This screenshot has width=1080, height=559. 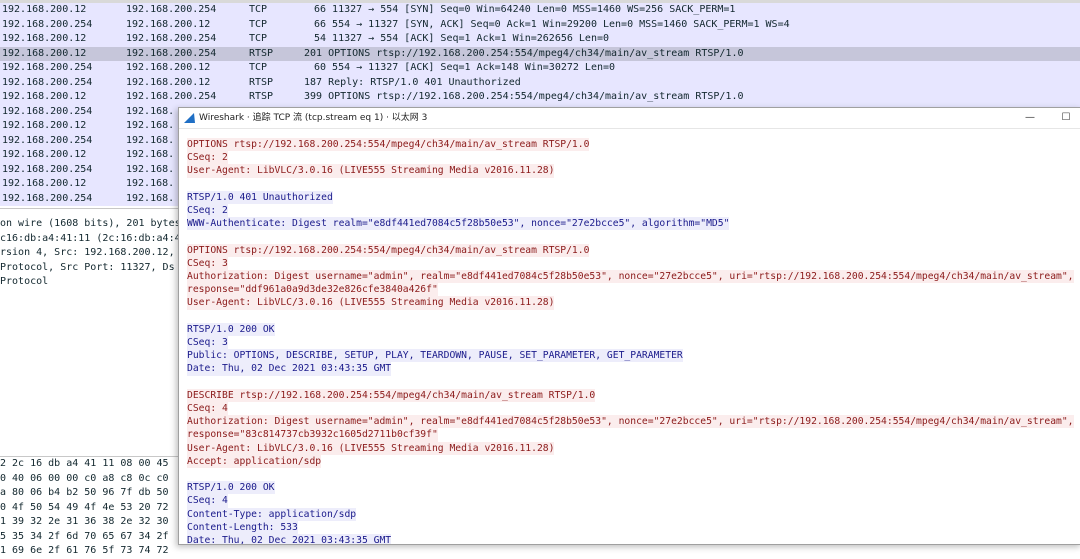 I want to click on detail-line: c16:db:a4:41:11 (2c:16:db:a4:4, so click(x=90, y=239).